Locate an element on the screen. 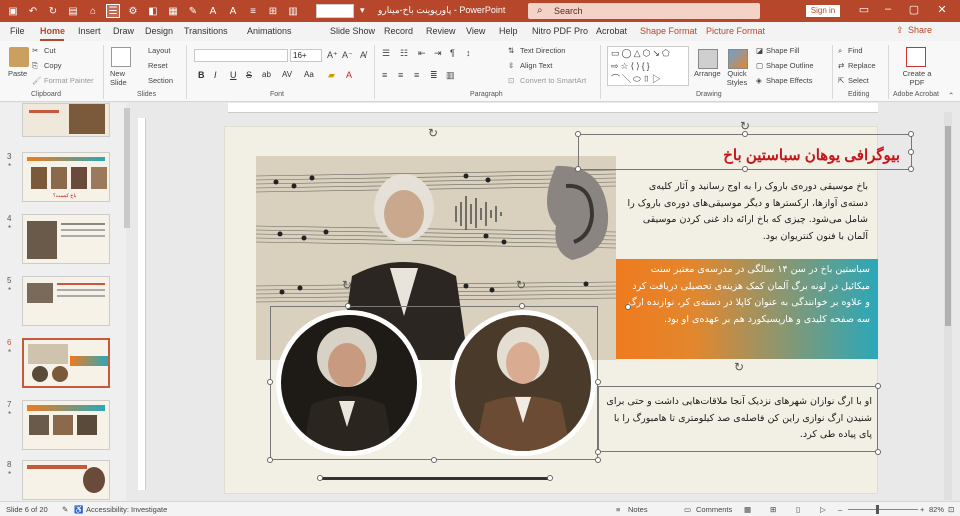  tab-view: View is located at coordinates (475, 31).